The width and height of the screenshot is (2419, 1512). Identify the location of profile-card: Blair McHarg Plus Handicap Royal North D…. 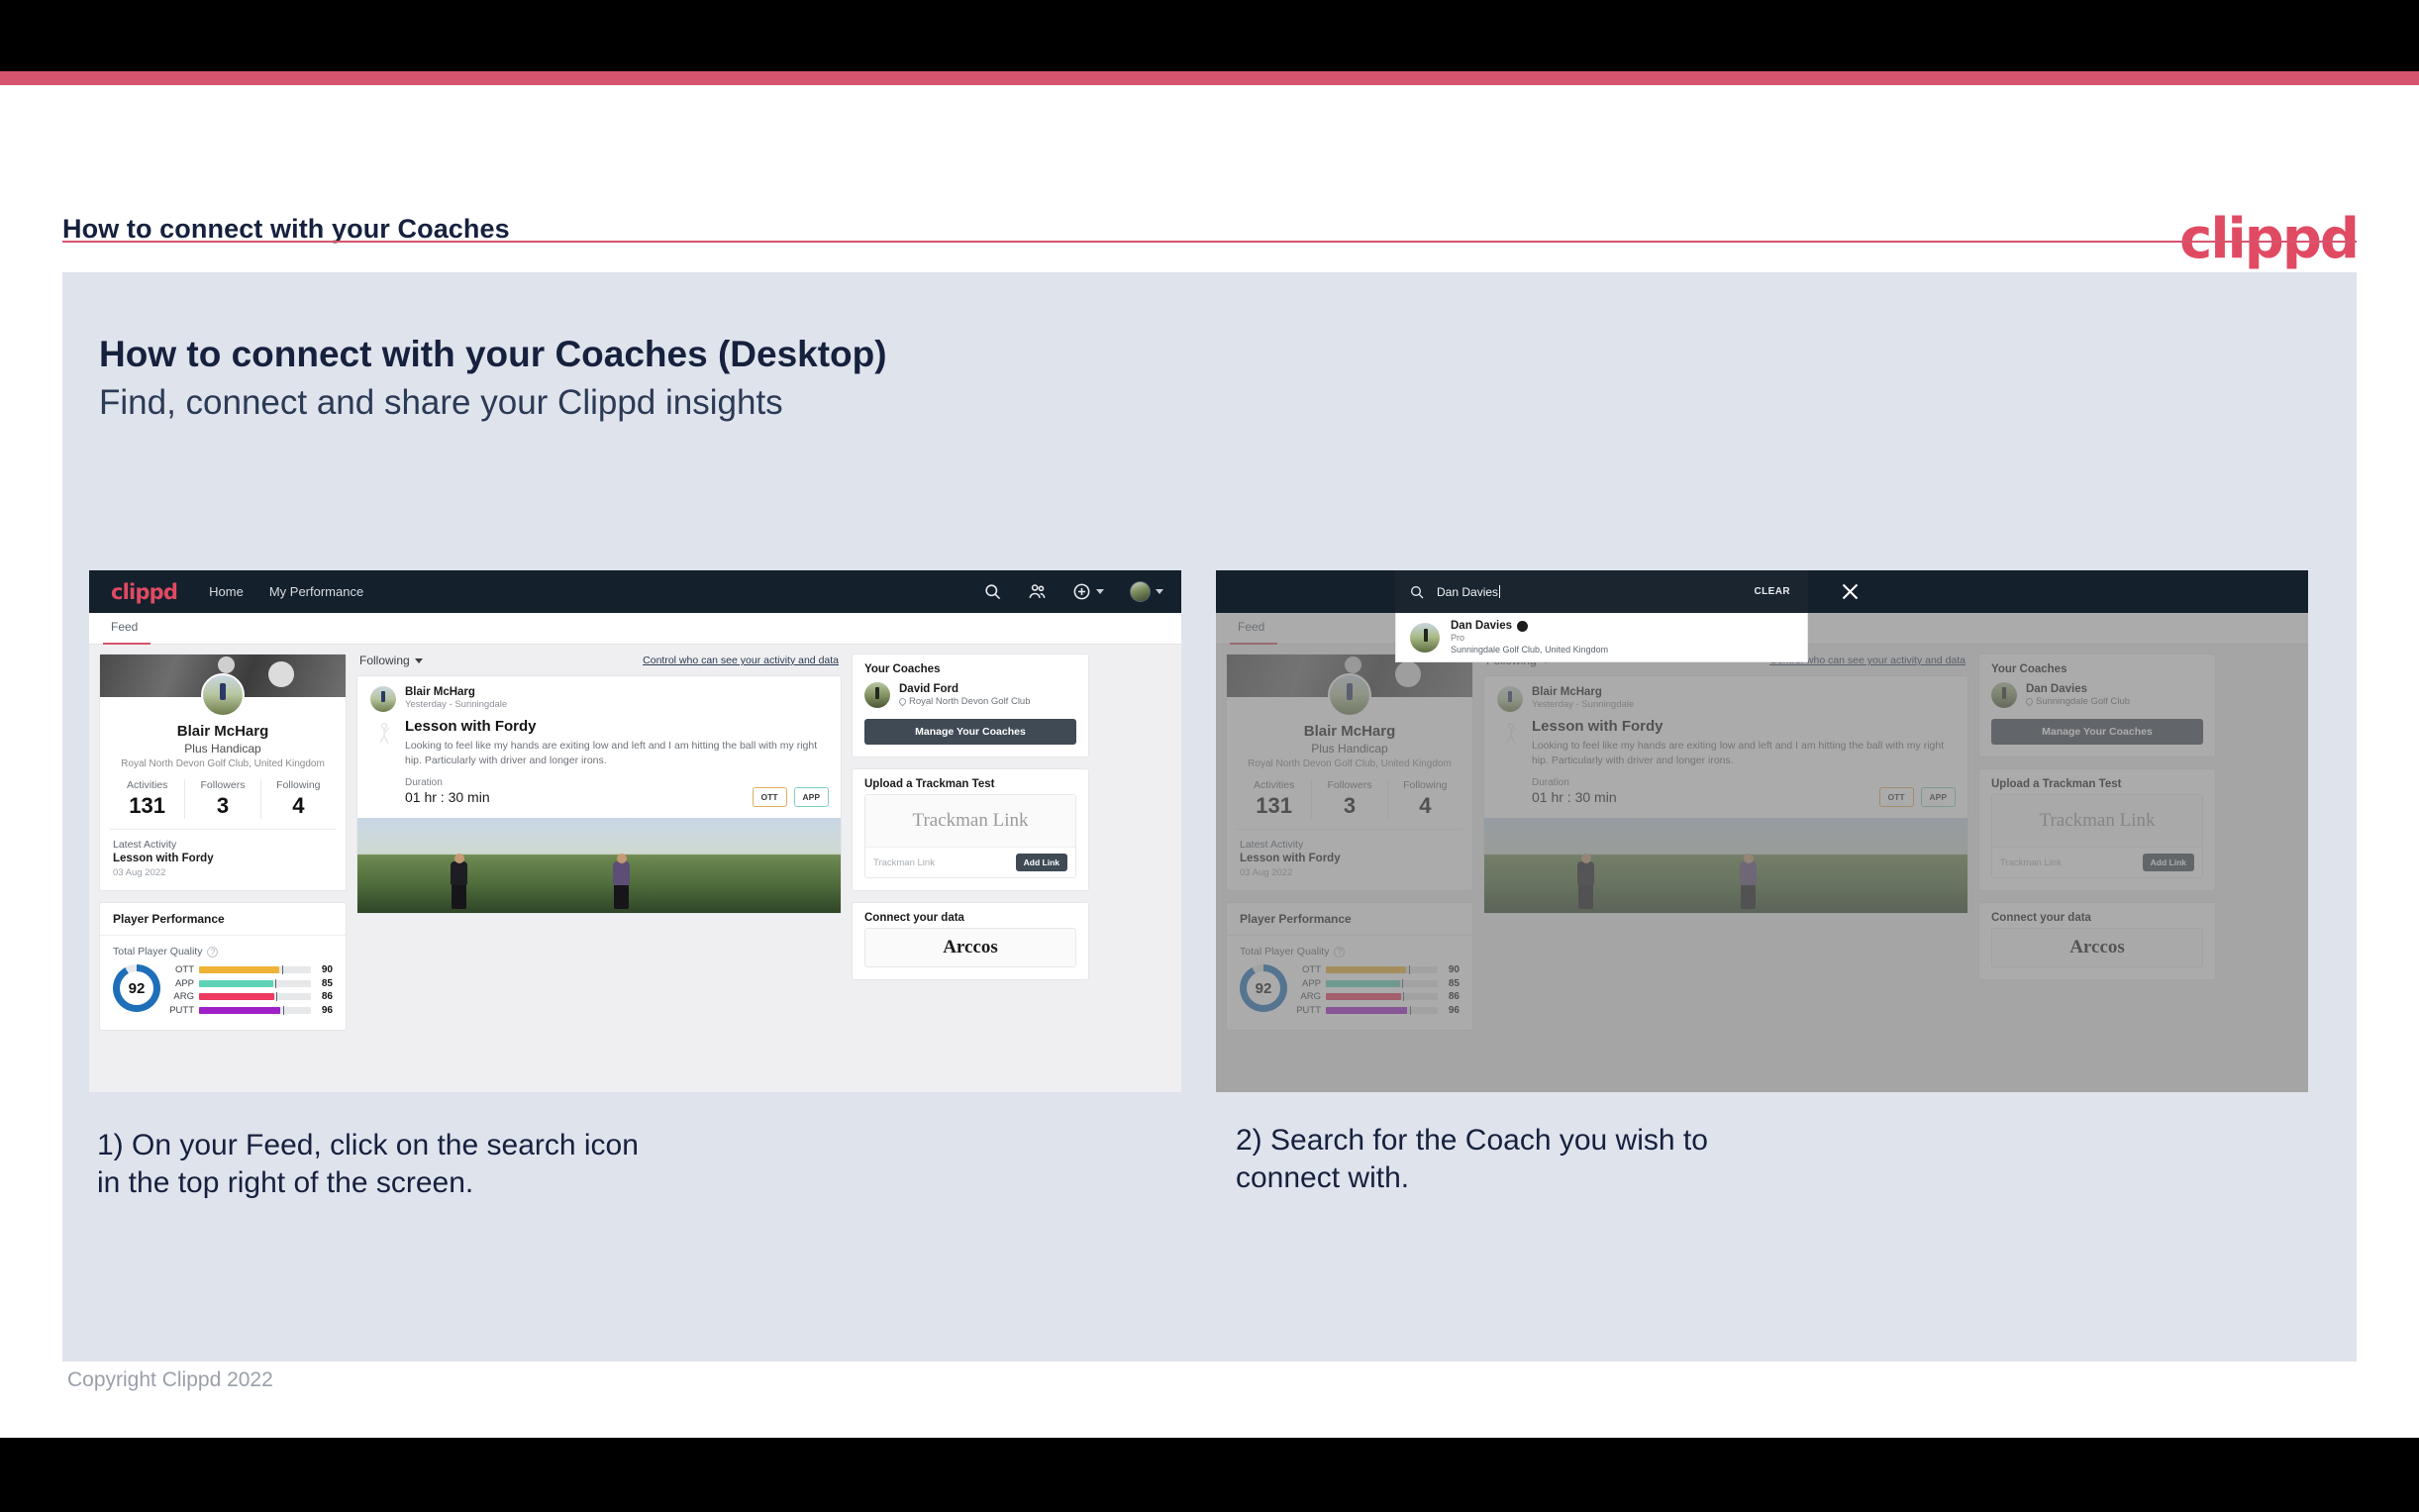
(223, 772).